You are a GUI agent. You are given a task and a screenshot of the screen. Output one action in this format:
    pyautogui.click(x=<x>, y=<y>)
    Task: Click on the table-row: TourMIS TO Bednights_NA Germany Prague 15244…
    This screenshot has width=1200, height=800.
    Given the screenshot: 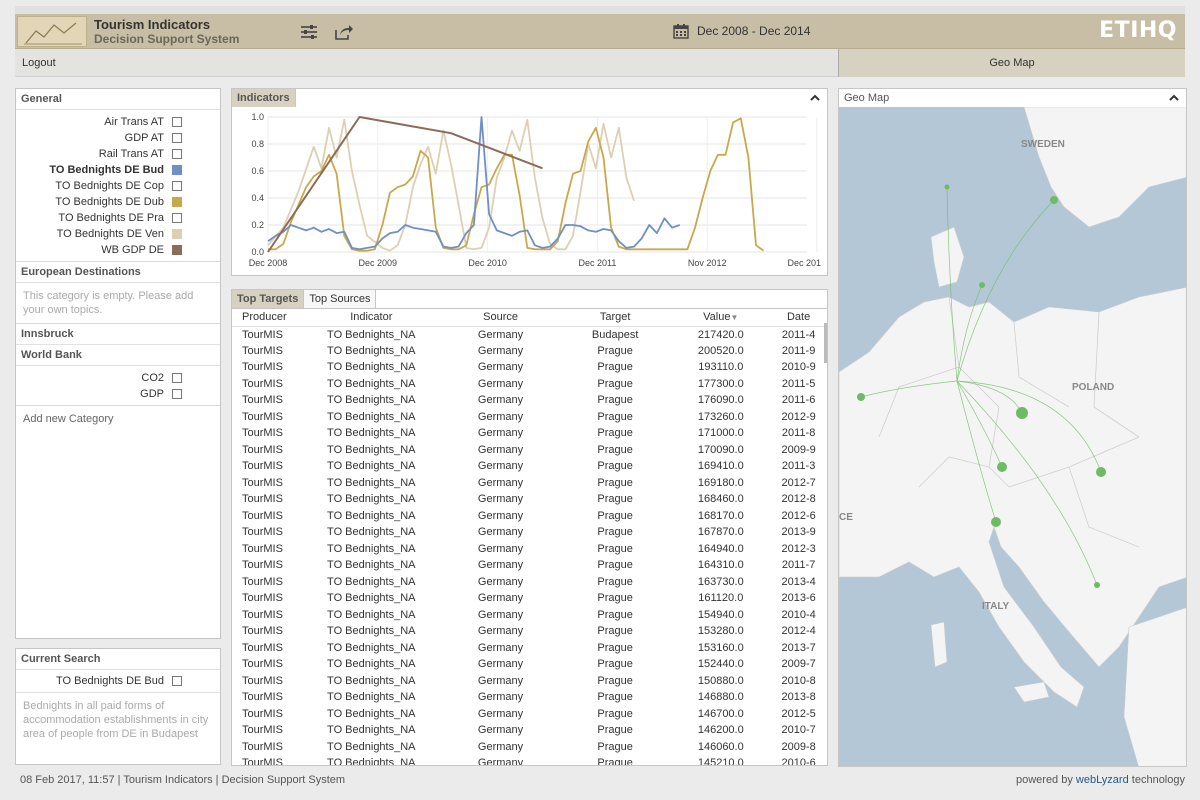 What is the action you would take?
    pyautogui.click(x=529, y=664)
    